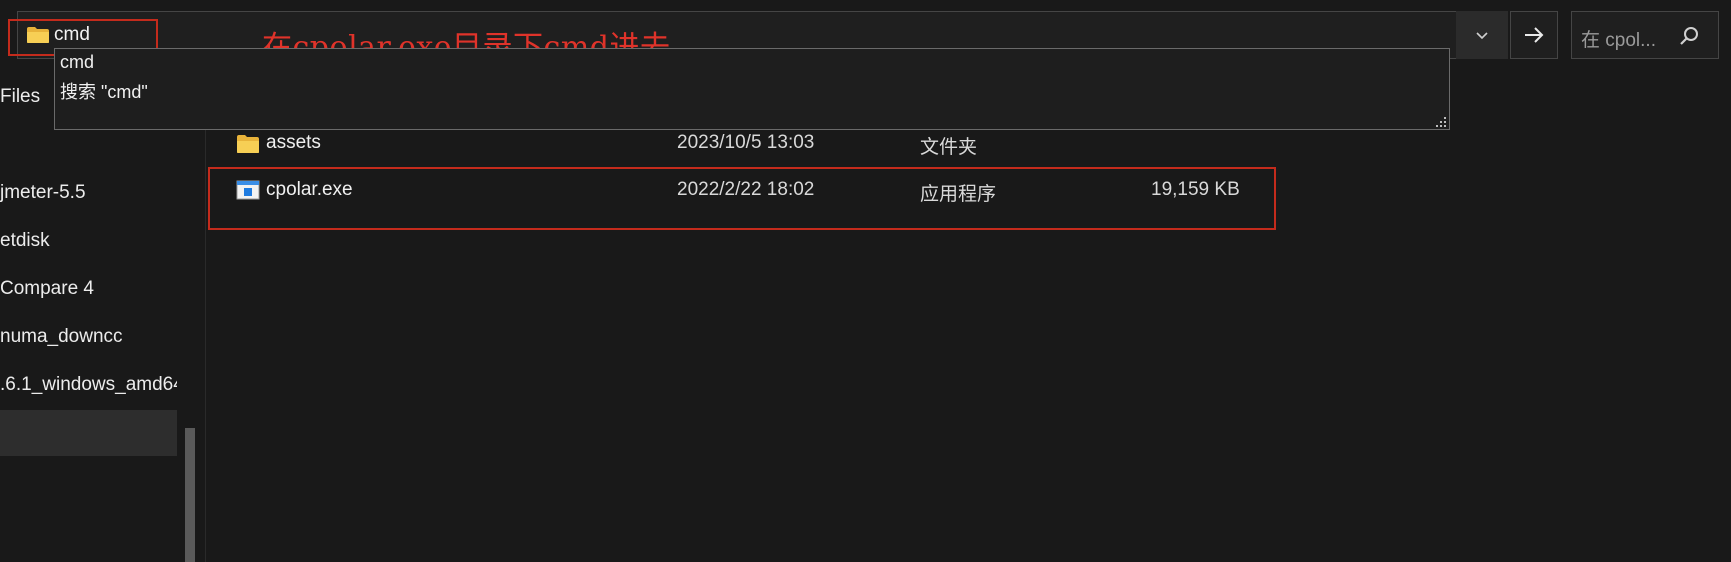  Describe the element at coordinates (20, 97) in the screenshot. I see `nav-item: Files` at that location.